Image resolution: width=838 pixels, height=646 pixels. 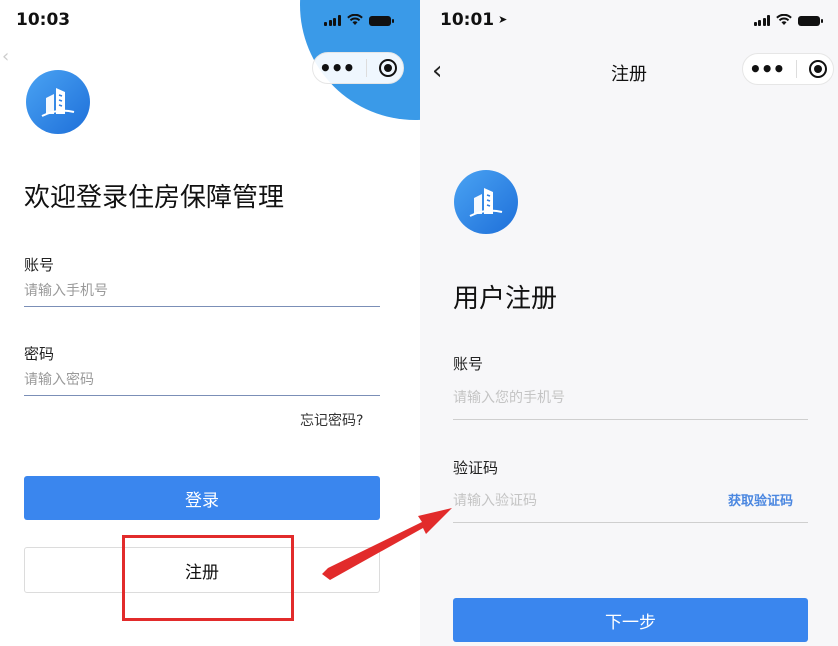 What do you see at coordinates (387, 544) in the screenshot?
I see `annotation-arrow` at bounding box center [387, 544].